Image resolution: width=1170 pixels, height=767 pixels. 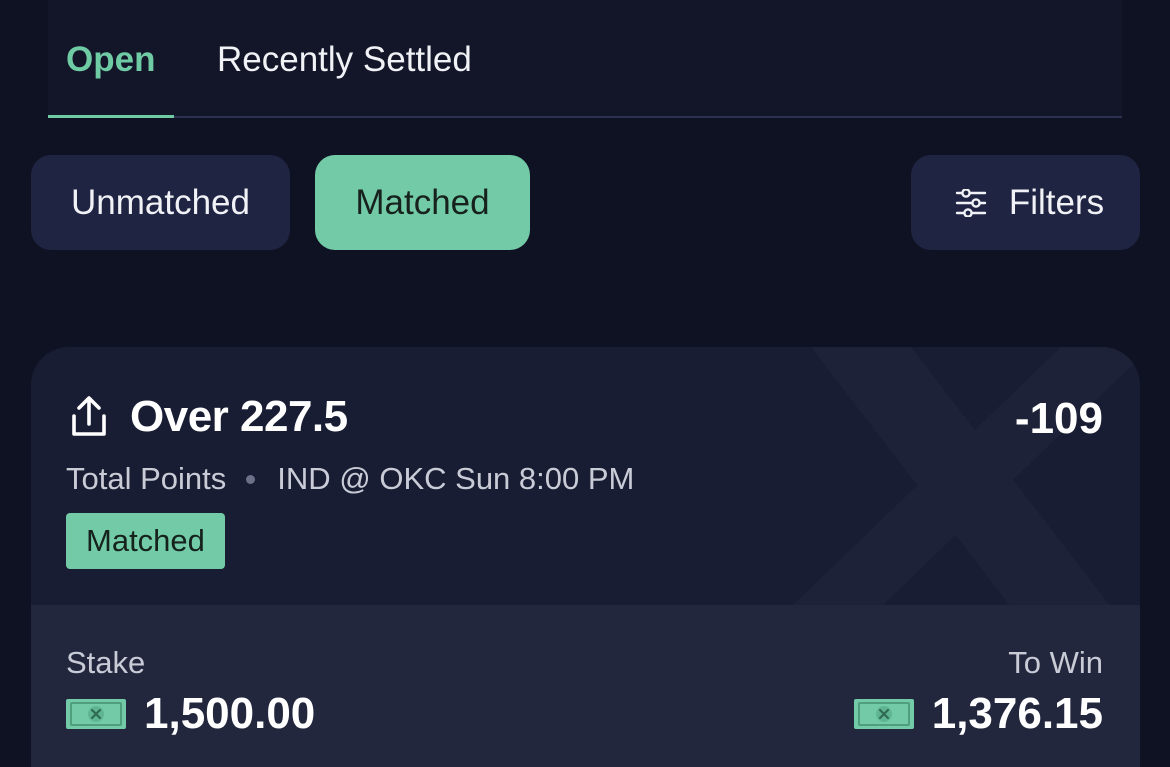 I want to click on bet-odds: -109, so click(x=1058, y=418).